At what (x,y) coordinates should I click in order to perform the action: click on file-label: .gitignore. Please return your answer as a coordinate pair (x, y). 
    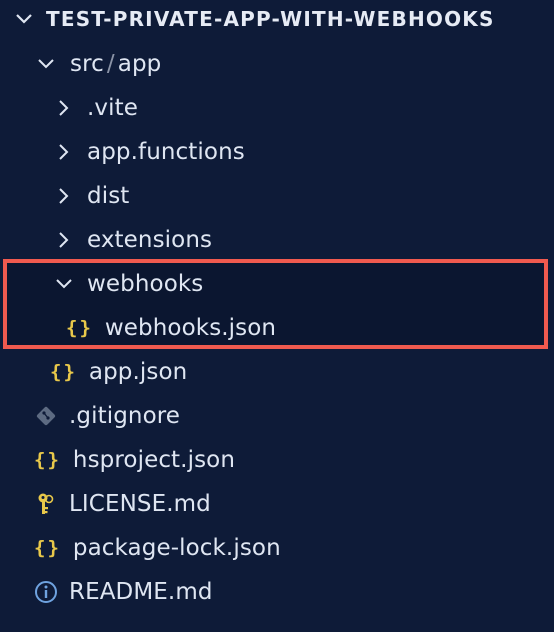
    Looking at the image, I should click on (125, 416).